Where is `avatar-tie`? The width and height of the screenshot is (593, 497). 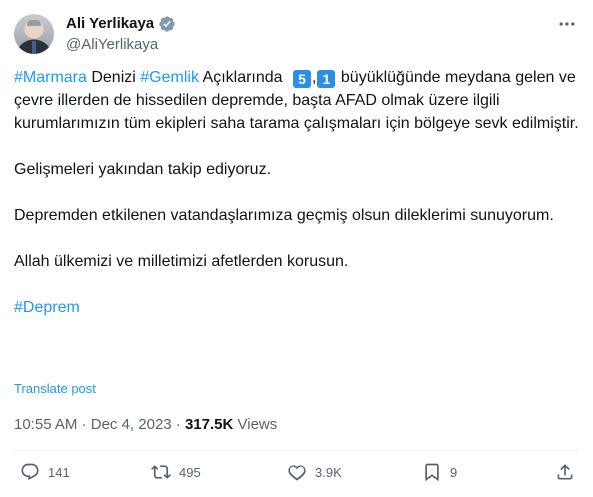
avatar-tie is located at coordinates (34, 47).